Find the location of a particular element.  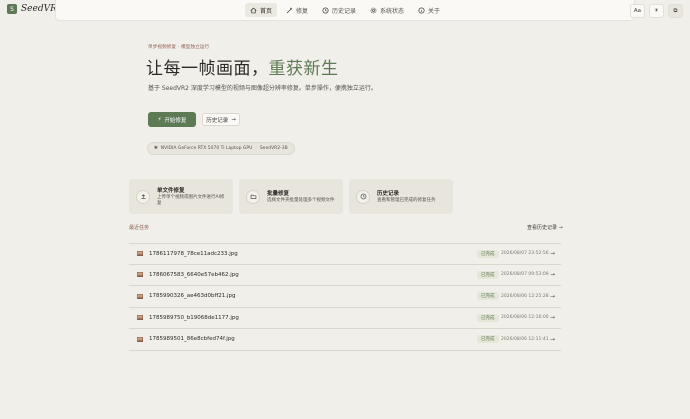

hero-title: 让每一帧画面，重获新生 is located at coordinates (242, 66).